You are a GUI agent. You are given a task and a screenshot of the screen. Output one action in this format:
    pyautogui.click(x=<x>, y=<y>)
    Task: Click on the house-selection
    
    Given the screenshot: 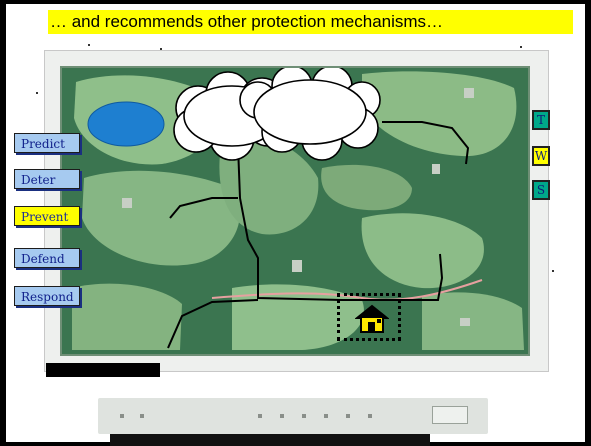 What is the action you would take?
    pyautogui.click(x=369, y=317)
    